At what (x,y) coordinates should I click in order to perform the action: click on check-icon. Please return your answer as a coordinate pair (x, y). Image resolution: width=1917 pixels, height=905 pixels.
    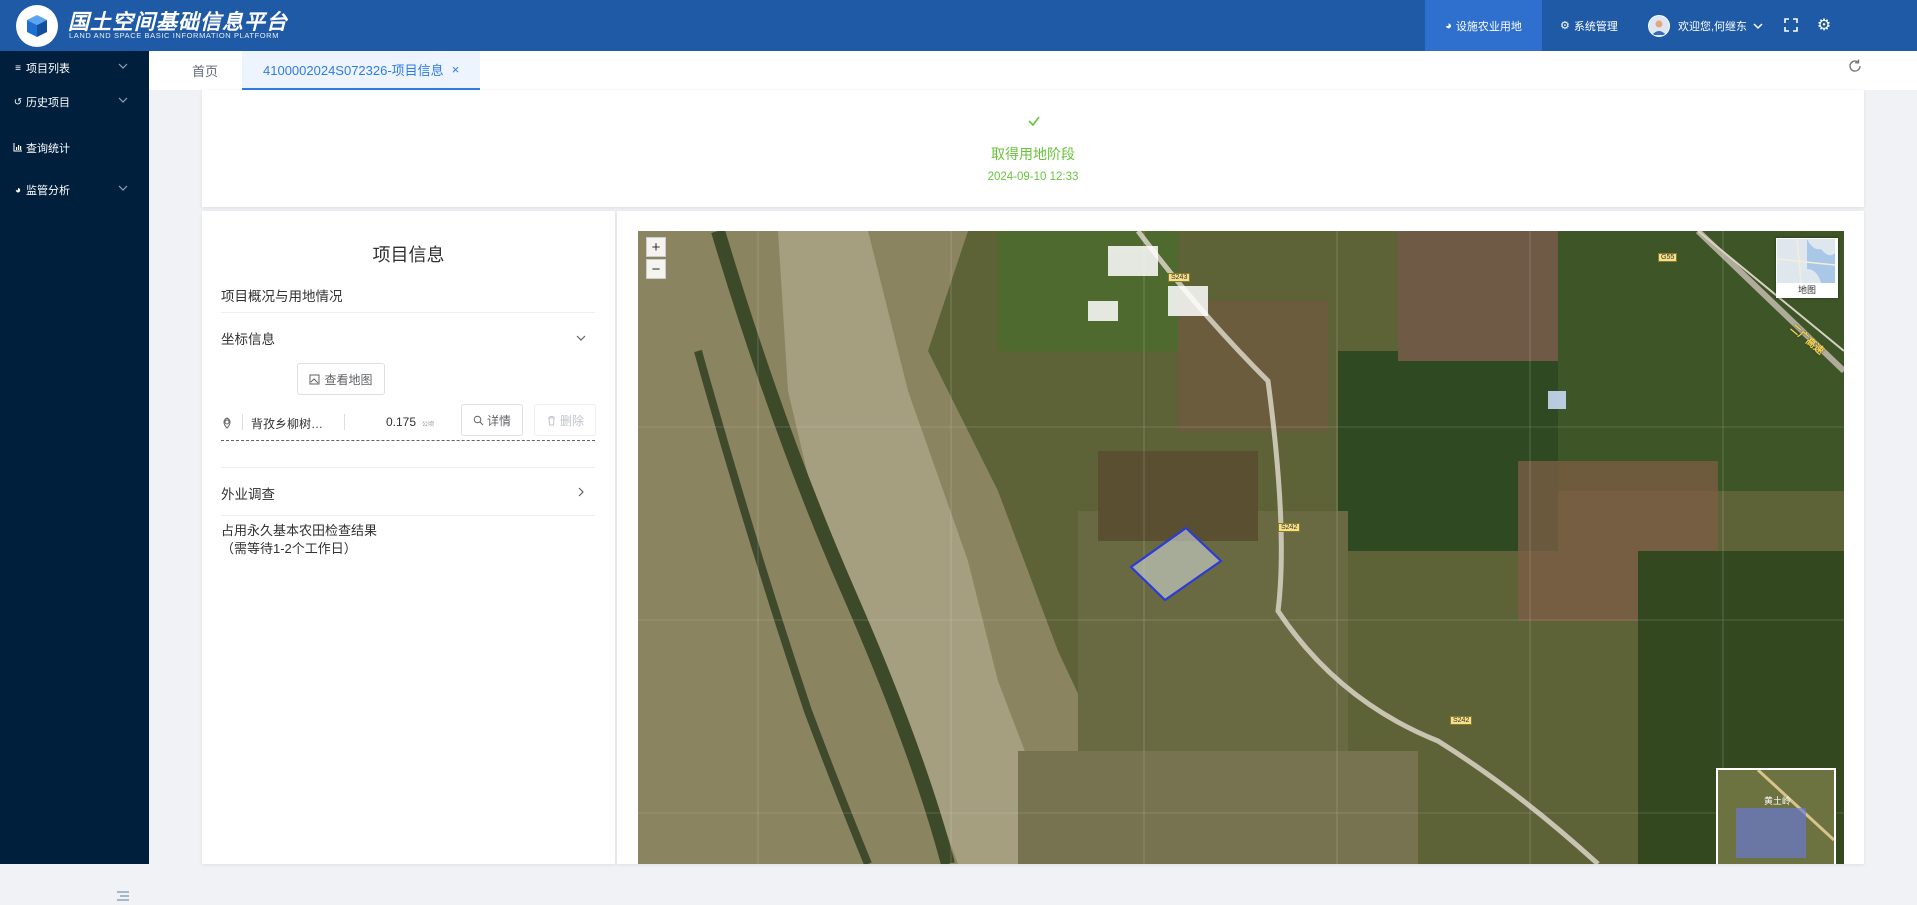
    Looking at the image, I should click on (1034, 121).